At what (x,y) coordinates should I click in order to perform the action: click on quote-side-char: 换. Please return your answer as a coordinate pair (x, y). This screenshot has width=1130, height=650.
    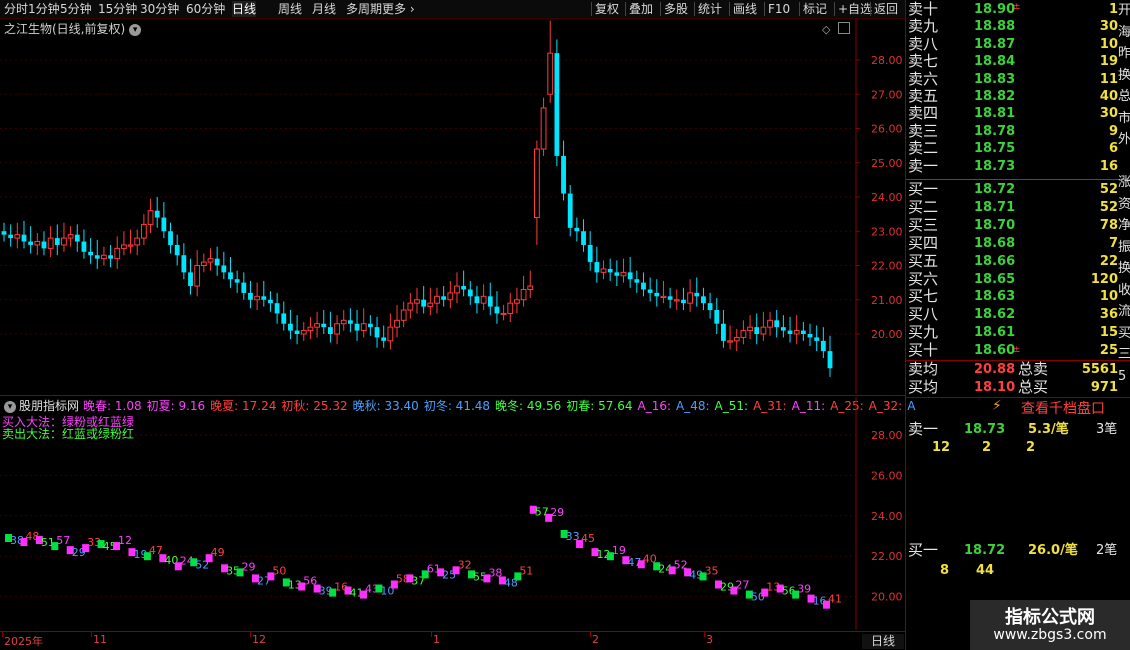
    Looking at the image, I should click on (1124, 75).